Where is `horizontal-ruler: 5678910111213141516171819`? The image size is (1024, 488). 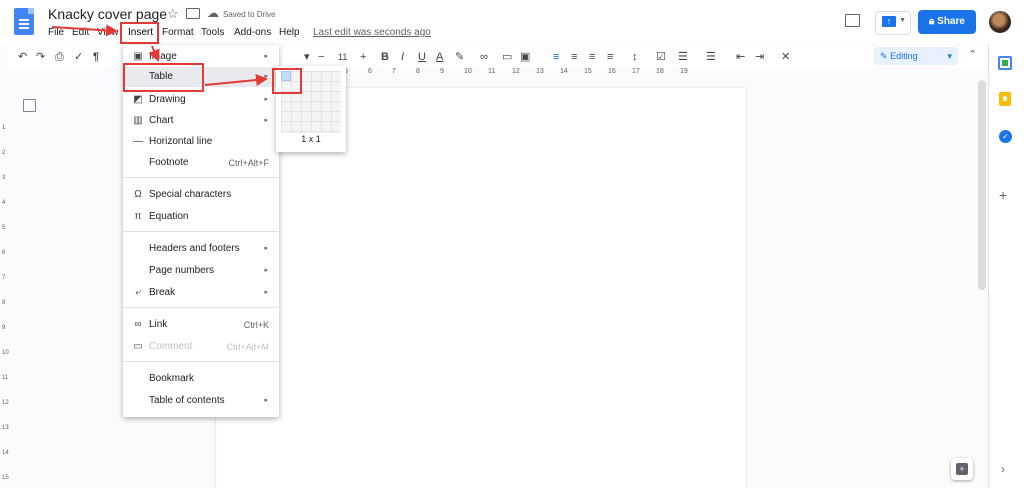
horizontal-ruler: 5678910111213141516171819 is located at coordinates (513, 74).